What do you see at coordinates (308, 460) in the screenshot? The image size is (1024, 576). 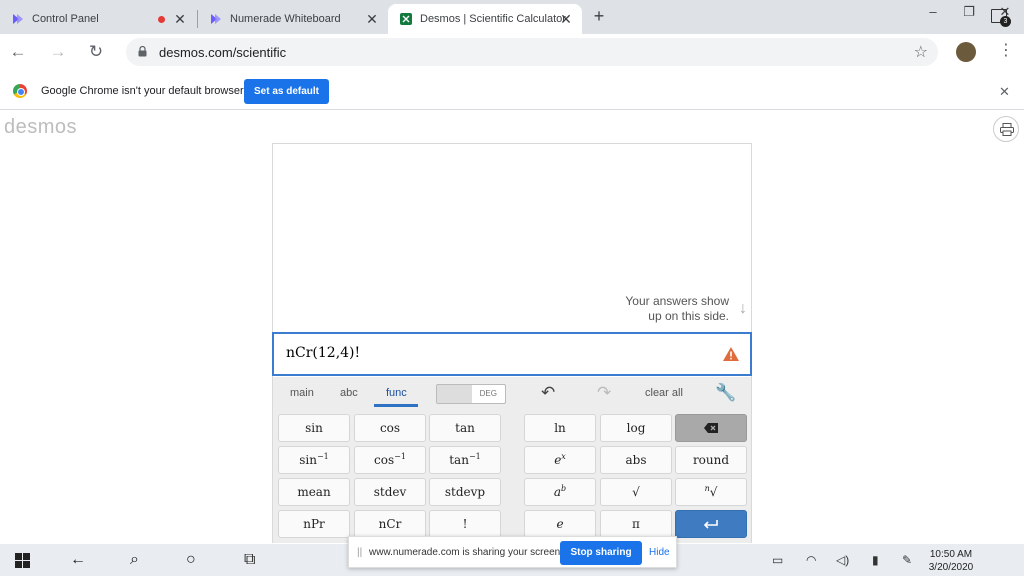 I see `key-label: sin` at bounding box center [308, 460].